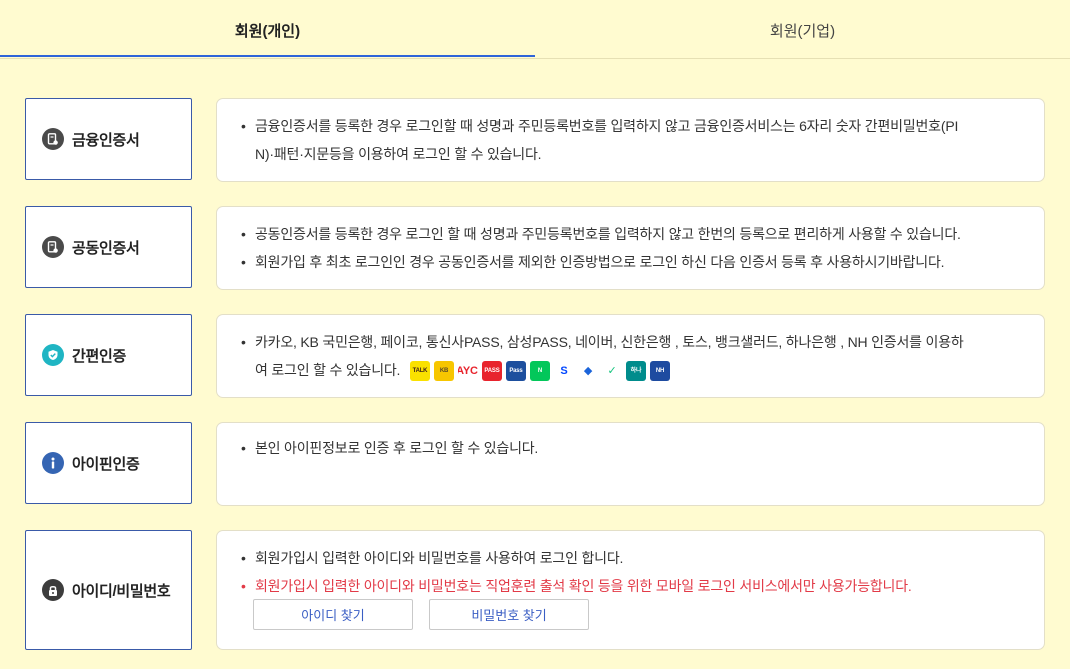  I want to click on samsung-pass-icon: Pass, so click(515, 371).